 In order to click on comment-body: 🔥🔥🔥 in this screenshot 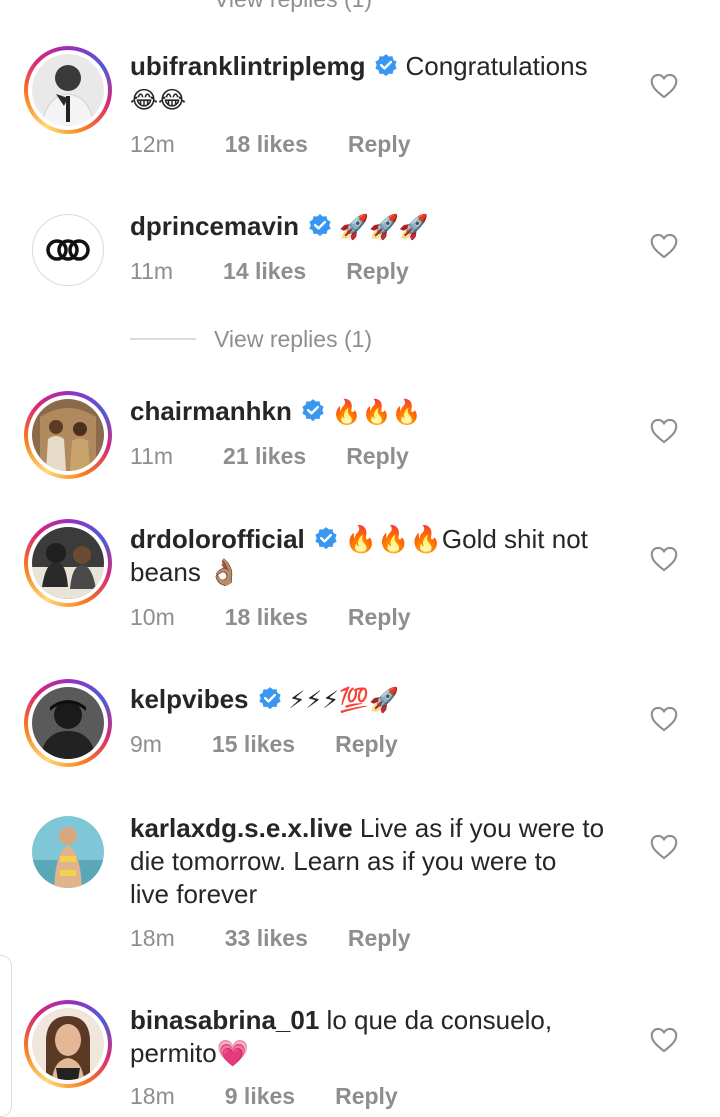, I will do `click(376, 412)`.